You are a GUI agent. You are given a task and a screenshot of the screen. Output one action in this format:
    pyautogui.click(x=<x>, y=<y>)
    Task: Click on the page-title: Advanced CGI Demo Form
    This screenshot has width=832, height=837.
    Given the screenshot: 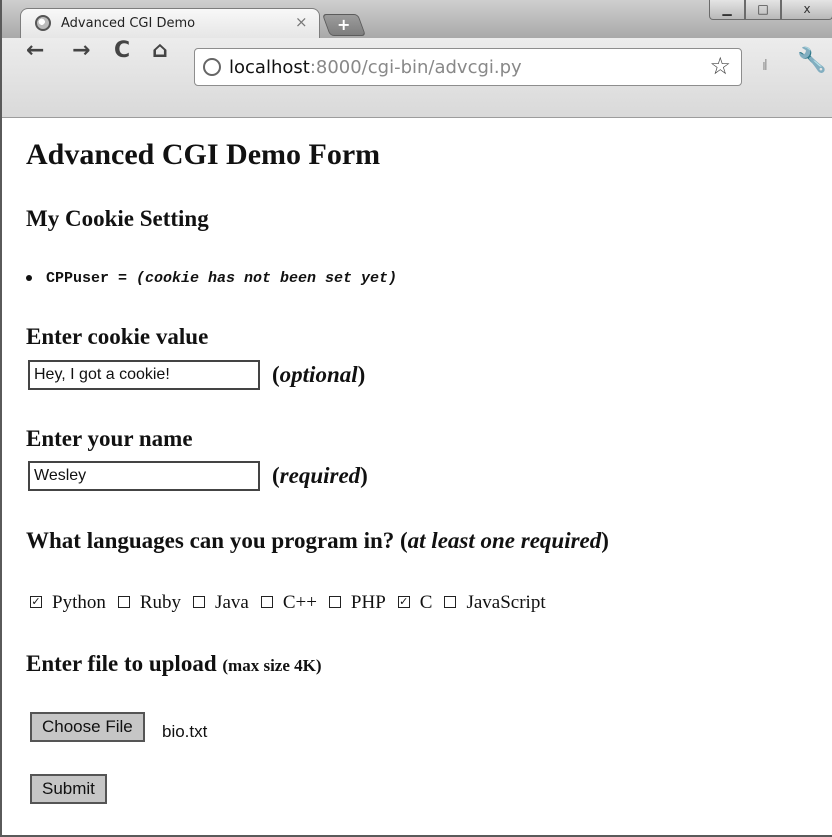 What is the action you would take?
    pyautogui.click(x=203, y=154)
    